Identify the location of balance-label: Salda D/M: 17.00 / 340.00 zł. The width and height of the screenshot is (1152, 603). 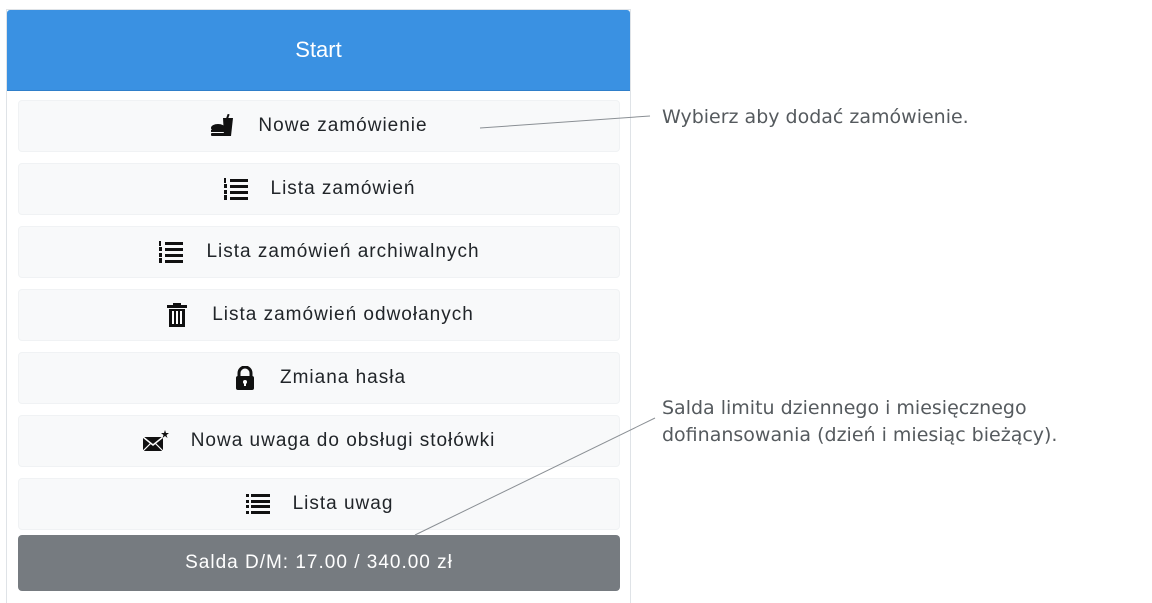
(319, 562).